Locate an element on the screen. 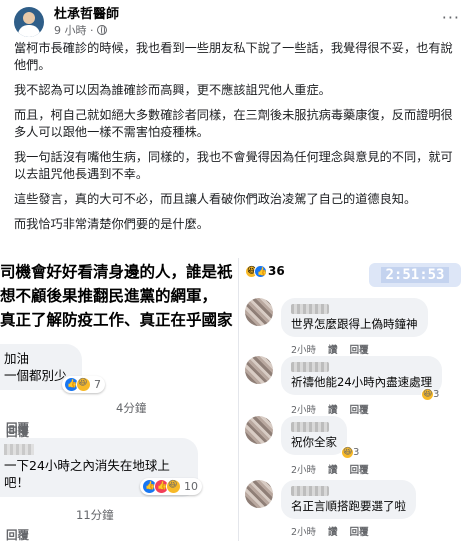 This screenshot has width=474, height=541. post-timestamp: 9 小時 · is located at coordinates (86, 30).